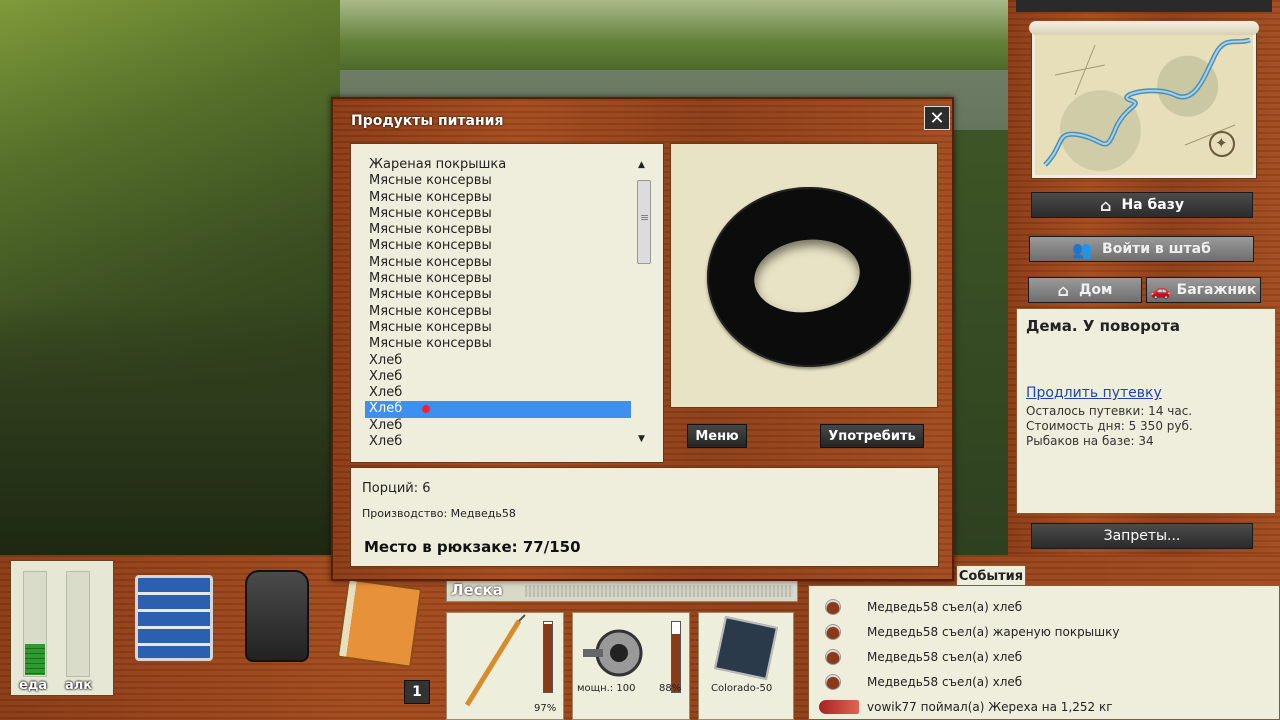 The height and width of the screenshot is (720, 1280). What do you see at coordinates (1103, 326) in the screenshot?
I see `location-name: Дема. У поворота` at bounding box center [1103, 326].